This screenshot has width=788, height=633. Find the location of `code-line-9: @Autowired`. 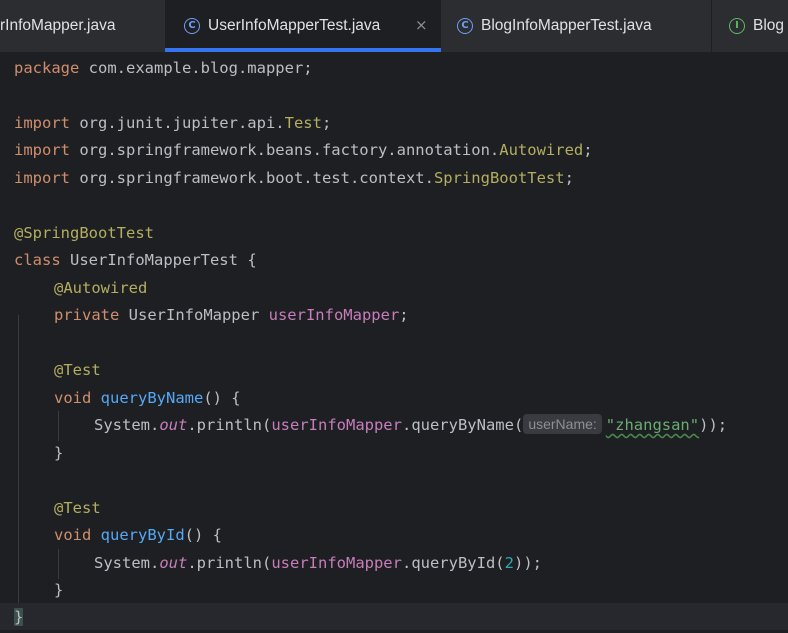

code-line-9: @Autowired is located at coordinates (101, 288).